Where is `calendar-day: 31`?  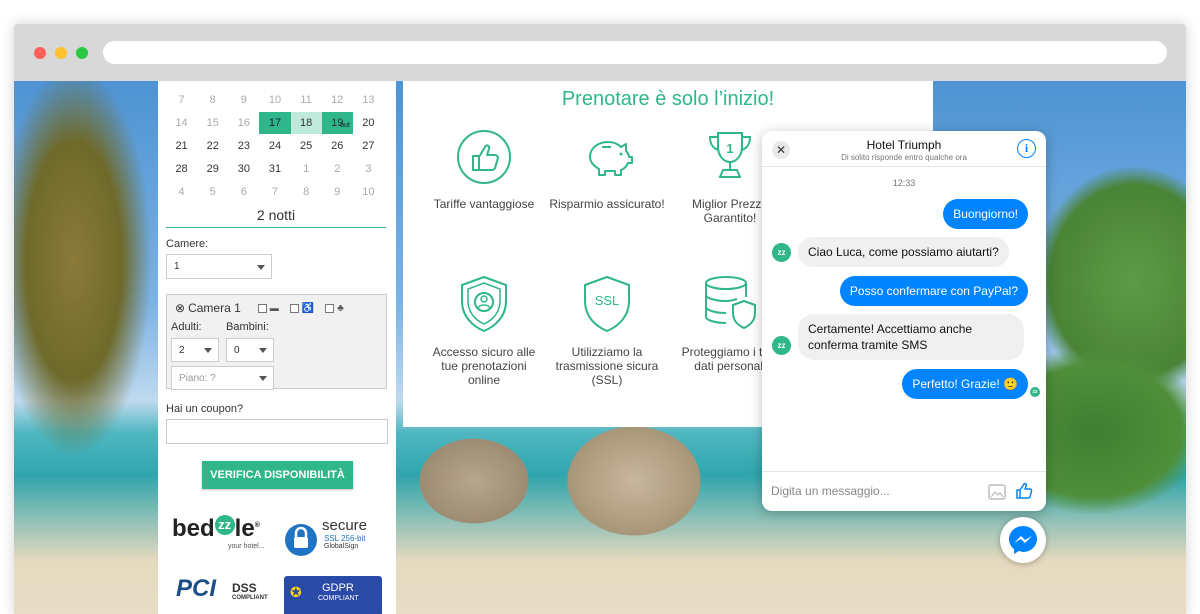
calendar-day: 31 is located at coordinates (274, 169).